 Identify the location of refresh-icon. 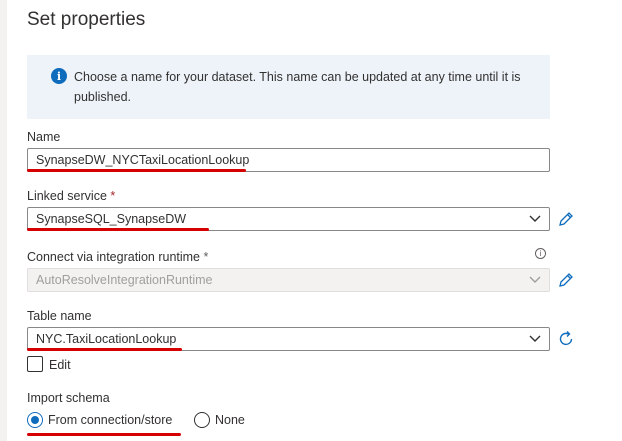
(566, 339).